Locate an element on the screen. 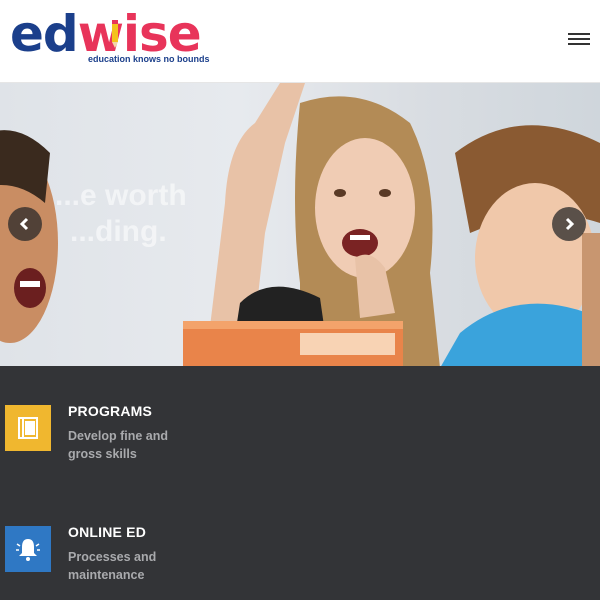  hero-caption-line1: ...e worth is located at coordinates (121, 195).